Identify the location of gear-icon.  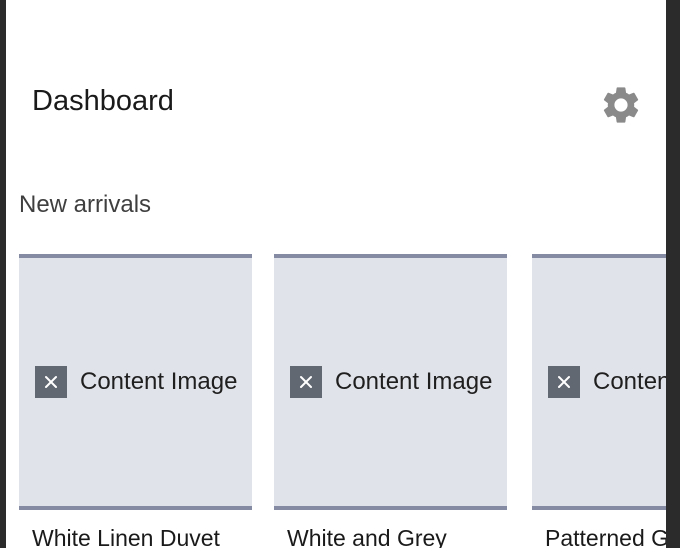
(621, 105).